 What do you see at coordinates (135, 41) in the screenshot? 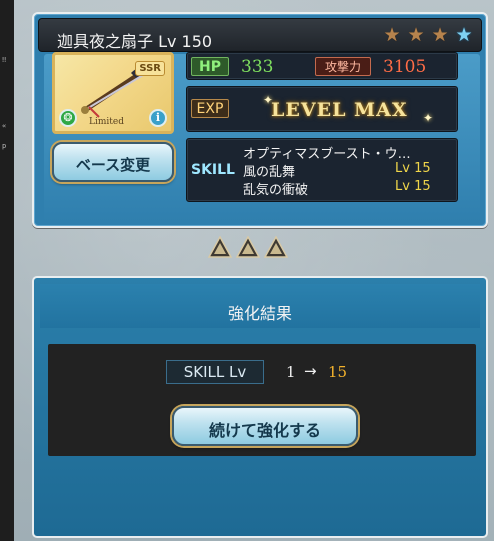
I see `item-name-level: 迦具夜之扇子 Lv 150` at bounding box center [135, 41].